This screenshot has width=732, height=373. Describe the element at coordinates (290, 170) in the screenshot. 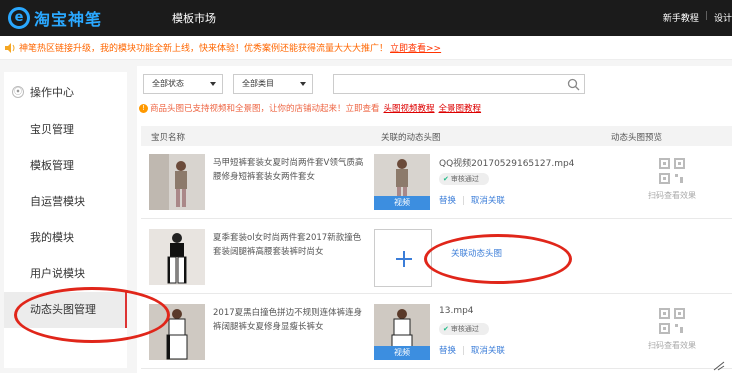

I see `product-title: 马甲短裤套装女夏时尚两件套V领气质高腰修身短裤套装女两件套女` at that location.